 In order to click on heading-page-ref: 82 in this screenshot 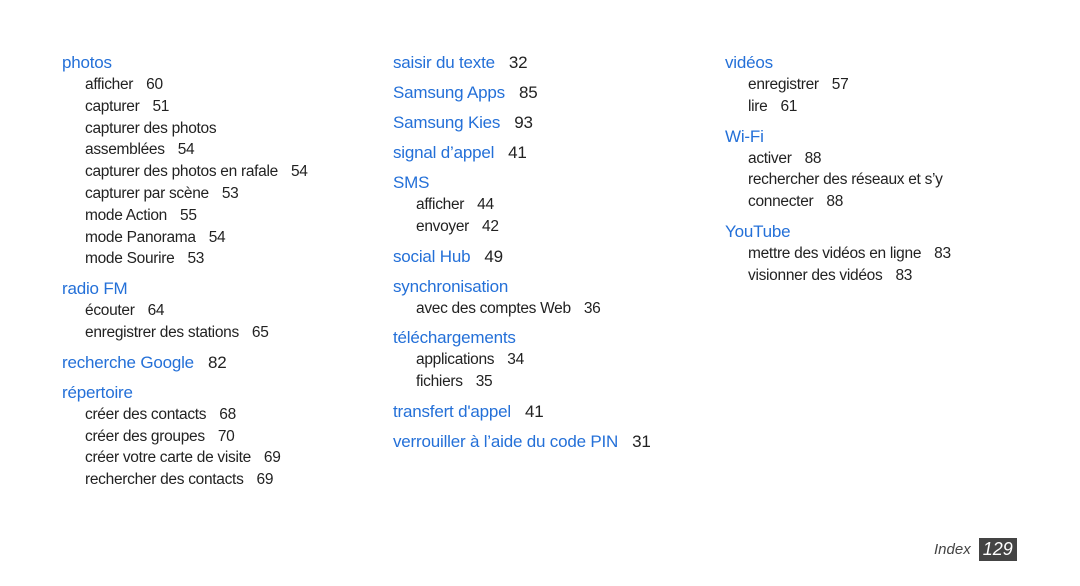, I will do `click(217, 362)`.